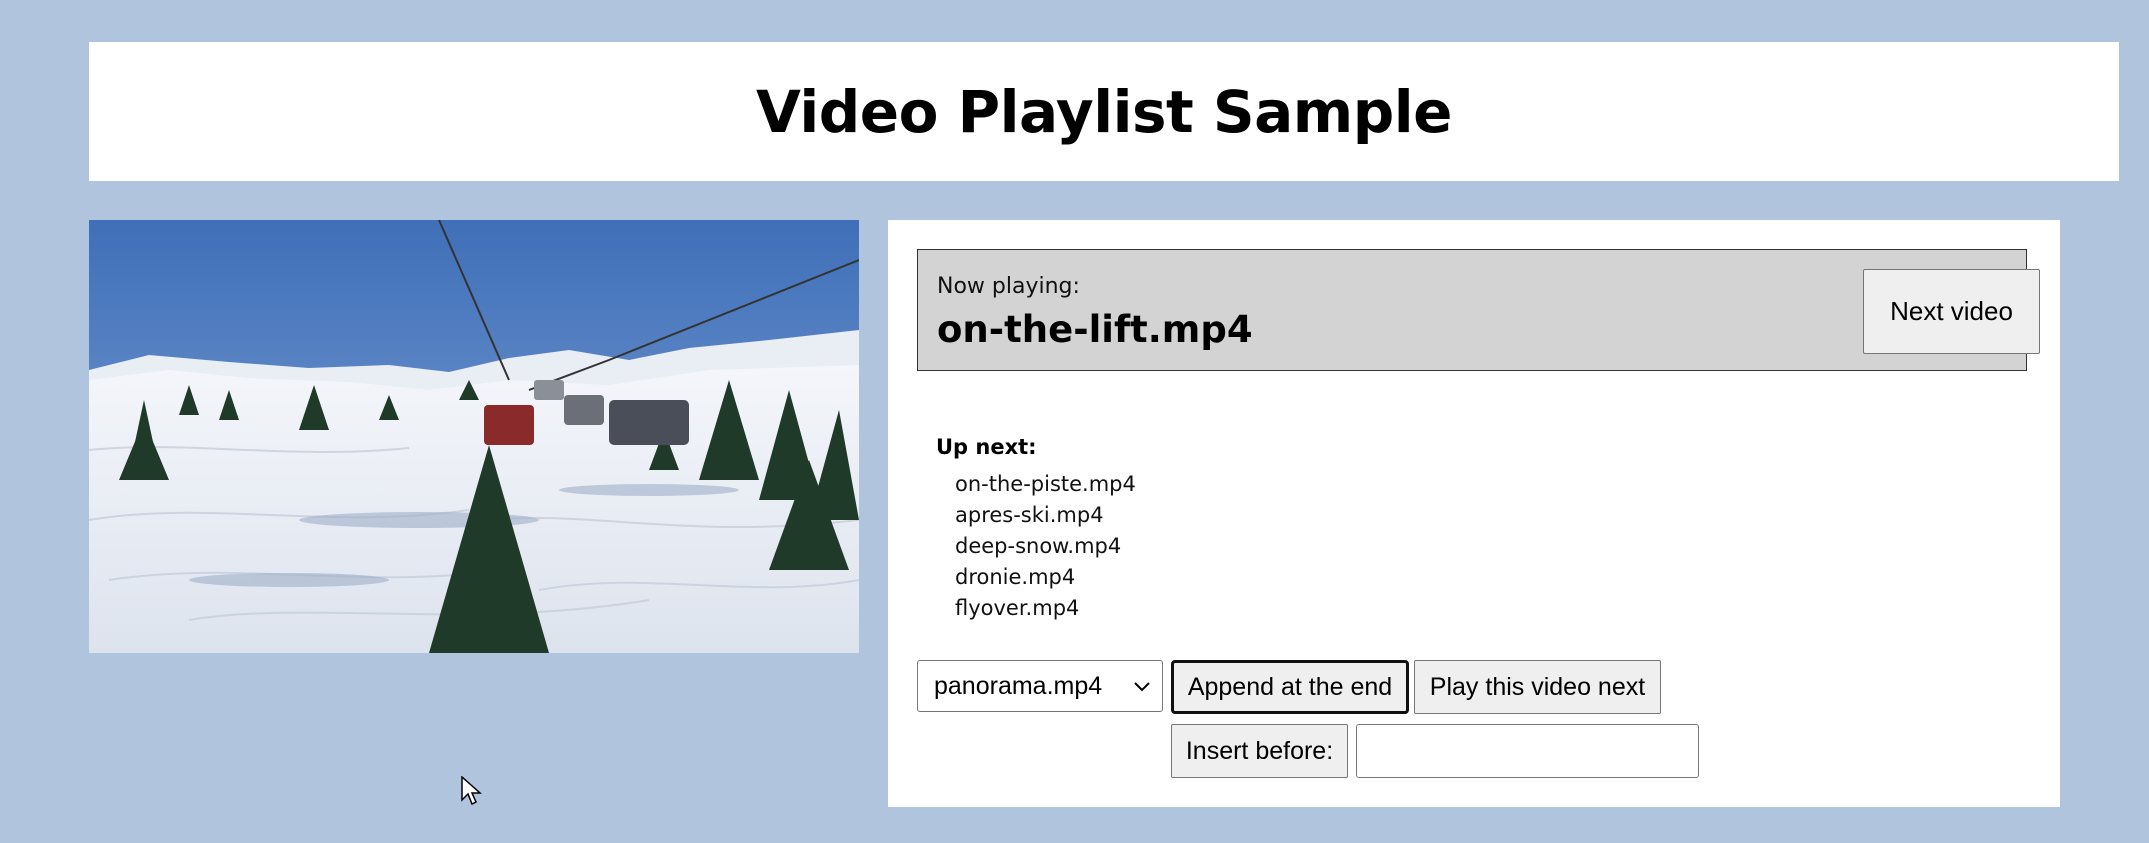  I want to click on list-item: deep-snow.mp4, so click(1038, 546).